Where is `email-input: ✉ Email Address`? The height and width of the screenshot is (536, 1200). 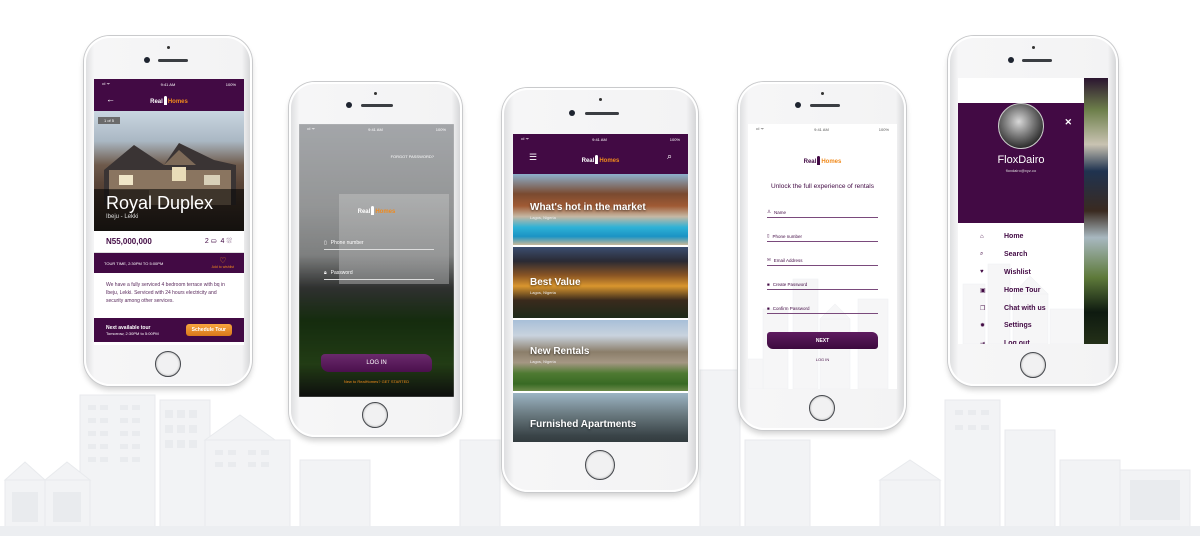 email-input: ✉ Email Address is located at coordinates (822, 254).